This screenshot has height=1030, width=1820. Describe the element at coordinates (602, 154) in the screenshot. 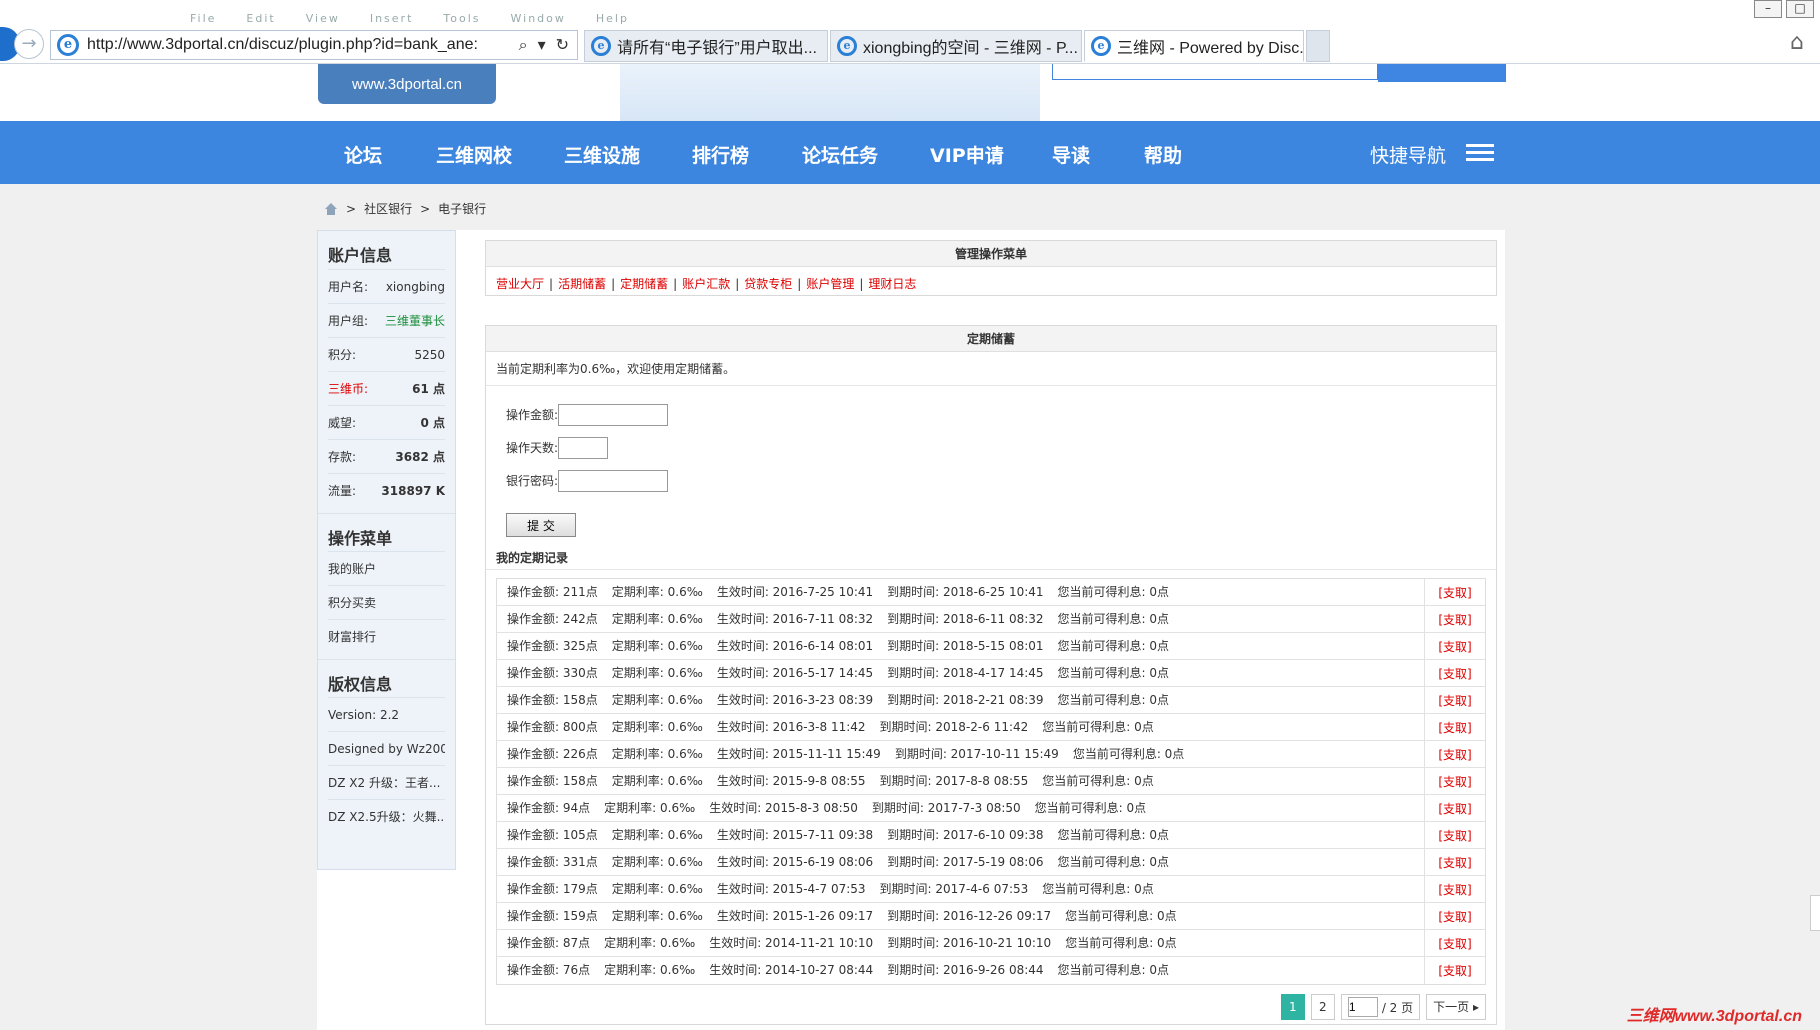

I see `nav-item: 三维设施` at that location.